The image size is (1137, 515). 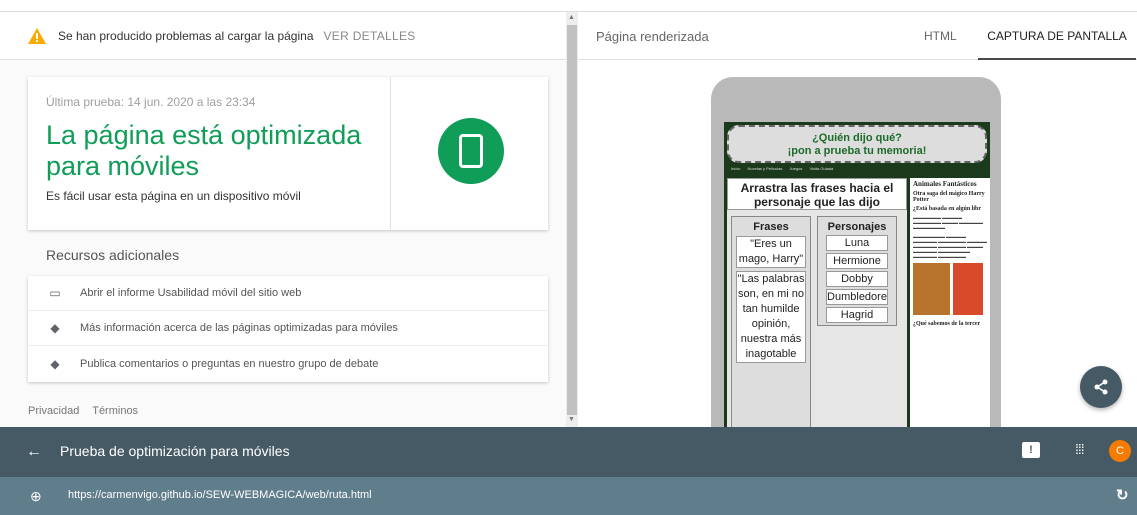 I want to click on personaje-item: Luna, so click(x=857, y=243).